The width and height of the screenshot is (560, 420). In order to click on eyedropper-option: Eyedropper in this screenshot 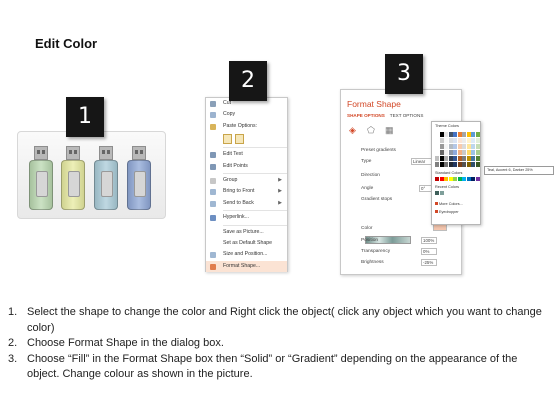, I will do `click(447, 212)`.